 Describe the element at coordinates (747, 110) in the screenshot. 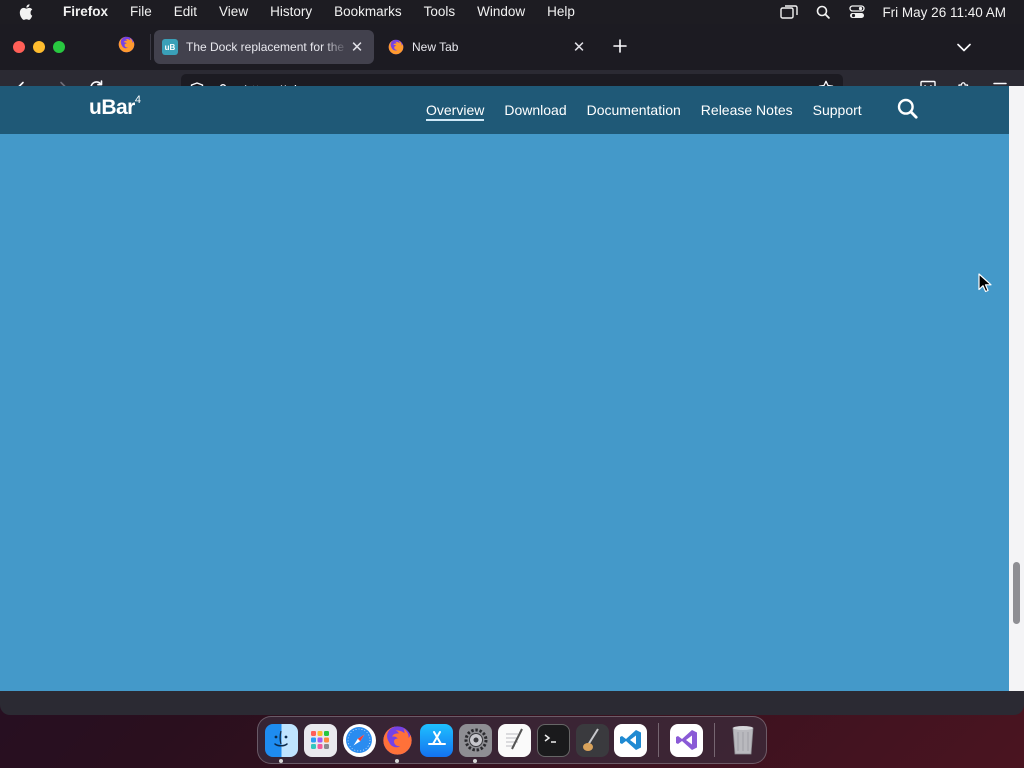

I see `nav-link-release-notes: Release Notes` at that location.